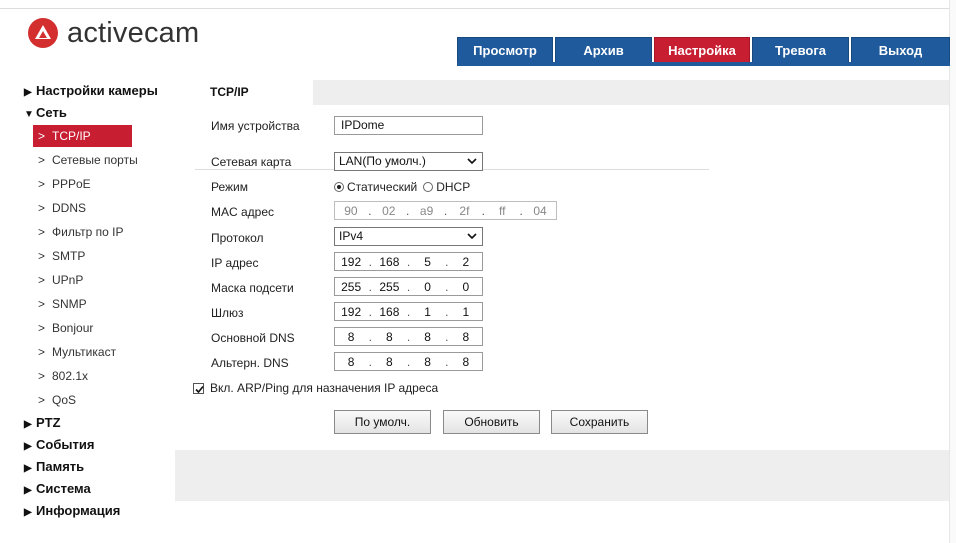 The image size is (956, 543). Describe the element at coordinates (237, 238) in the screenshot. I see `protocol-label: Протокол` at that location.